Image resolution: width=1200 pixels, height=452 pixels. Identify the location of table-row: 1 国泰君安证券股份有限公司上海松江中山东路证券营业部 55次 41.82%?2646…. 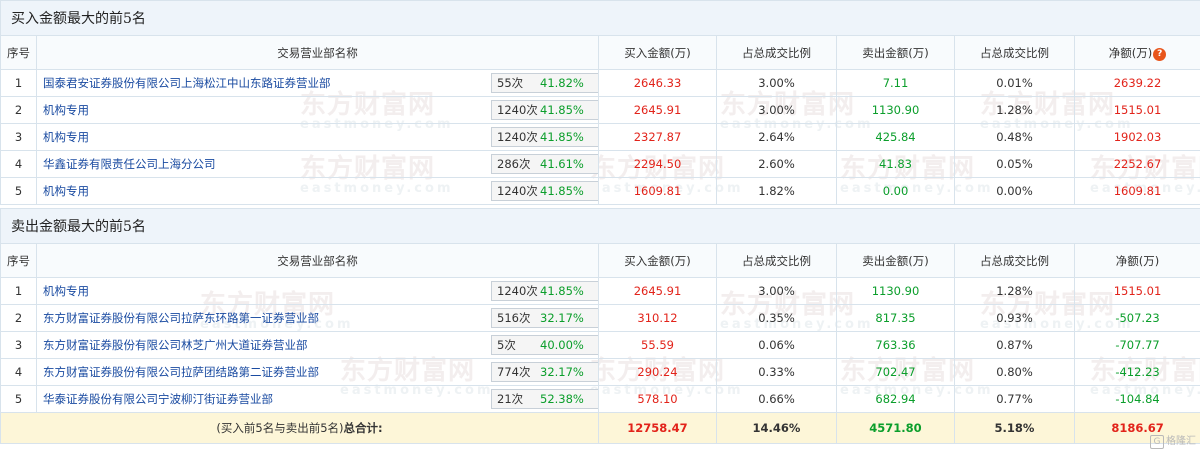
(600, 83).